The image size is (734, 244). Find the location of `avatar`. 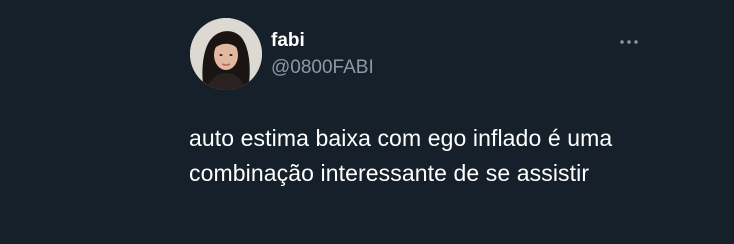

avatar is located at coordinates (226, 54).